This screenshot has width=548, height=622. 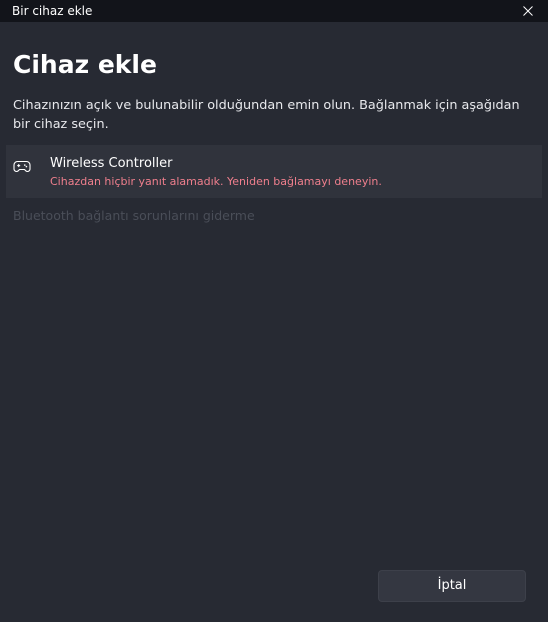 I want to click on gamepad-icon, so click(x=22, y=165).